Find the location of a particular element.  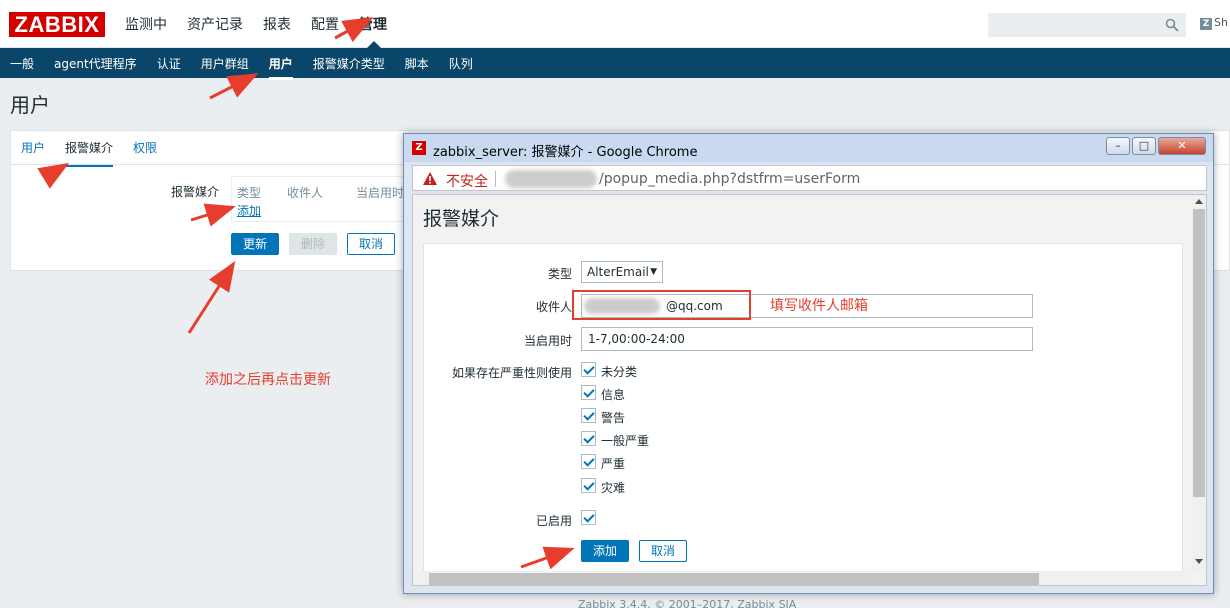

sub-menu-bar: 一般 agent代理程序 认证 用户群组 用户 报警媒介类型 脚本 队列 is located at coordinates (615, 64).